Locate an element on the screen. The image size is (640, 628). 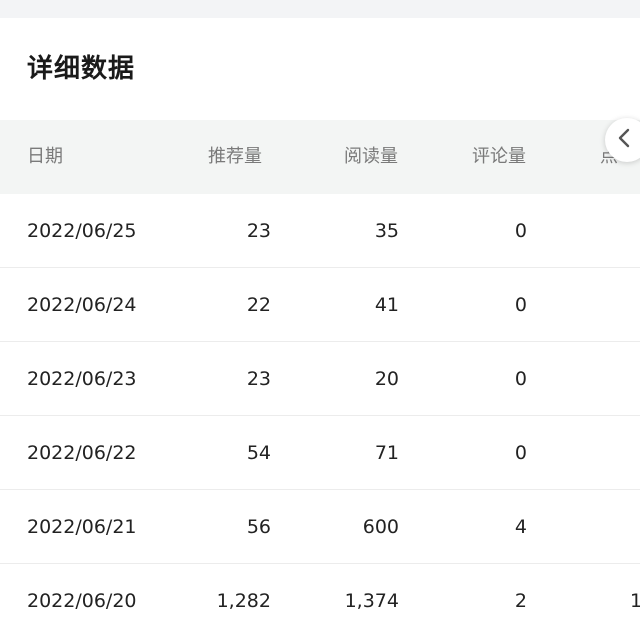
cell-date: 2022/06/21 is located at coordinates (82, 527).